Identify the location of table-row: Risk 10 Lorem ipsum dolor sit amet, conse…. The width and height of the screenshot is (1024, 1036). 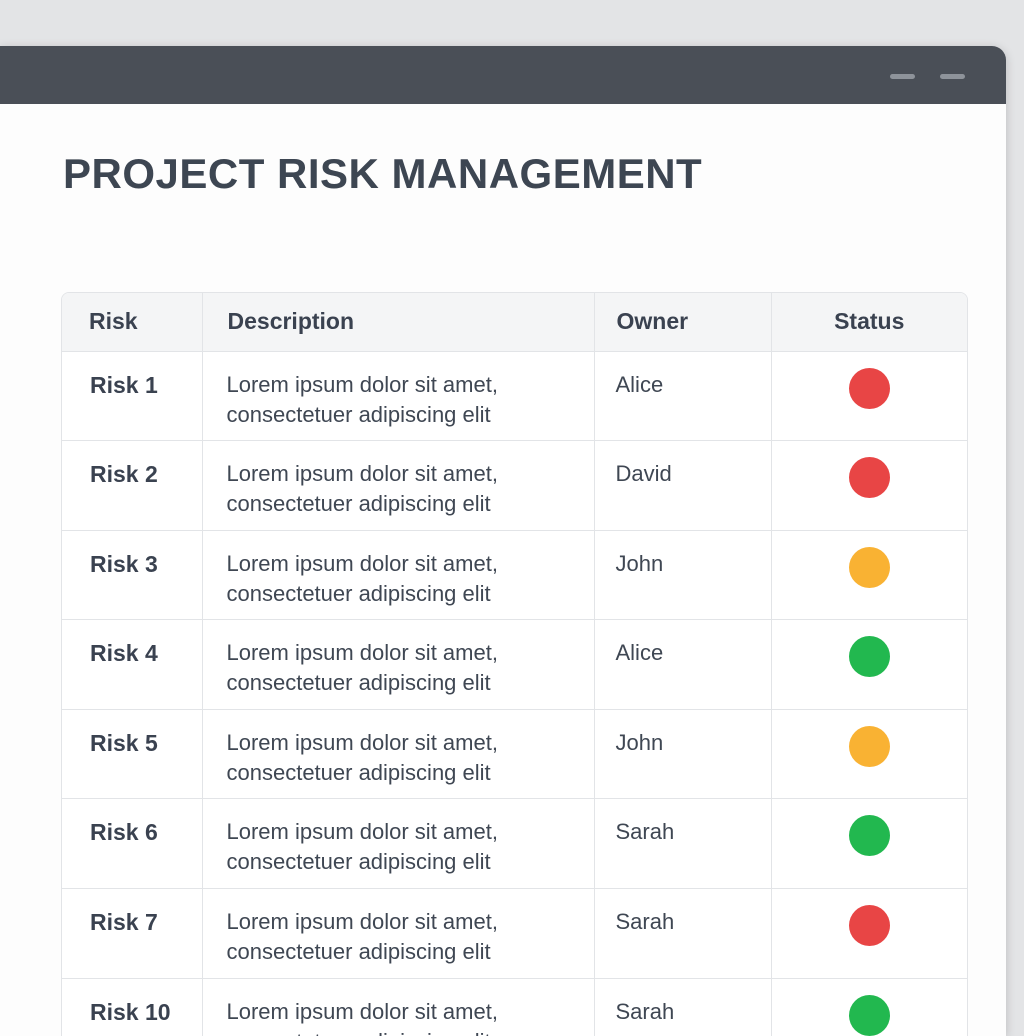
(514, 1007).